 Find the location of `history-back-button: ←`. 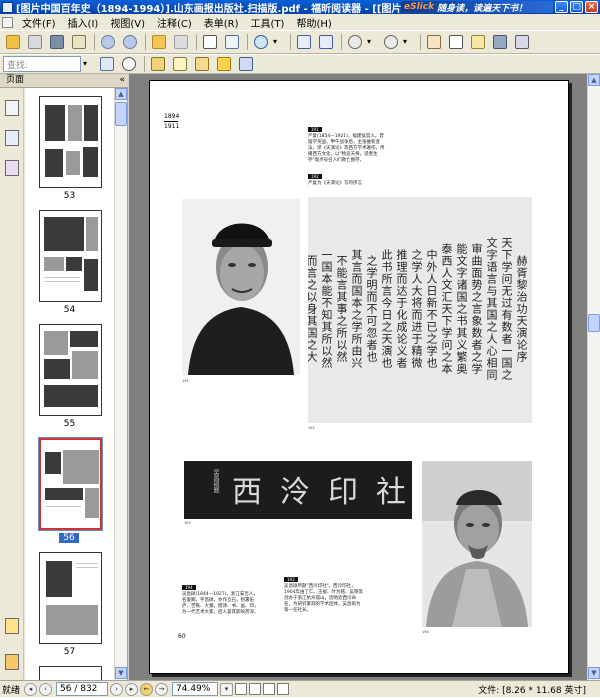

history-back-button: ← is located at coordinates (147, 689).